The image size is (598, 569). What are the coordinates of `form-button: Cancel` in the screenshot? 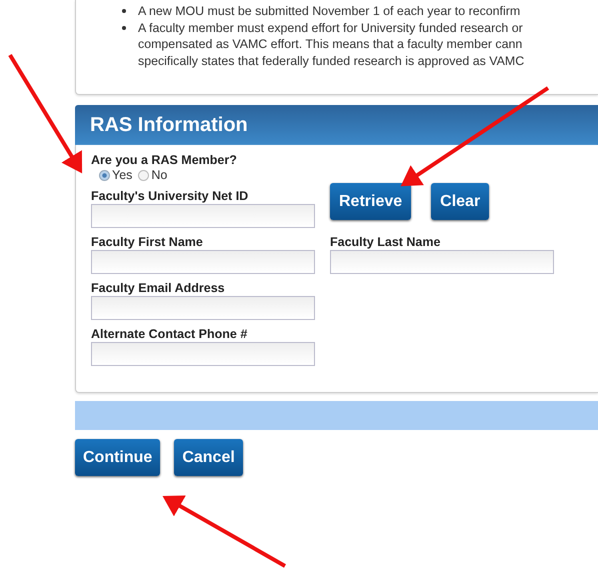 It's located at (208, 457).